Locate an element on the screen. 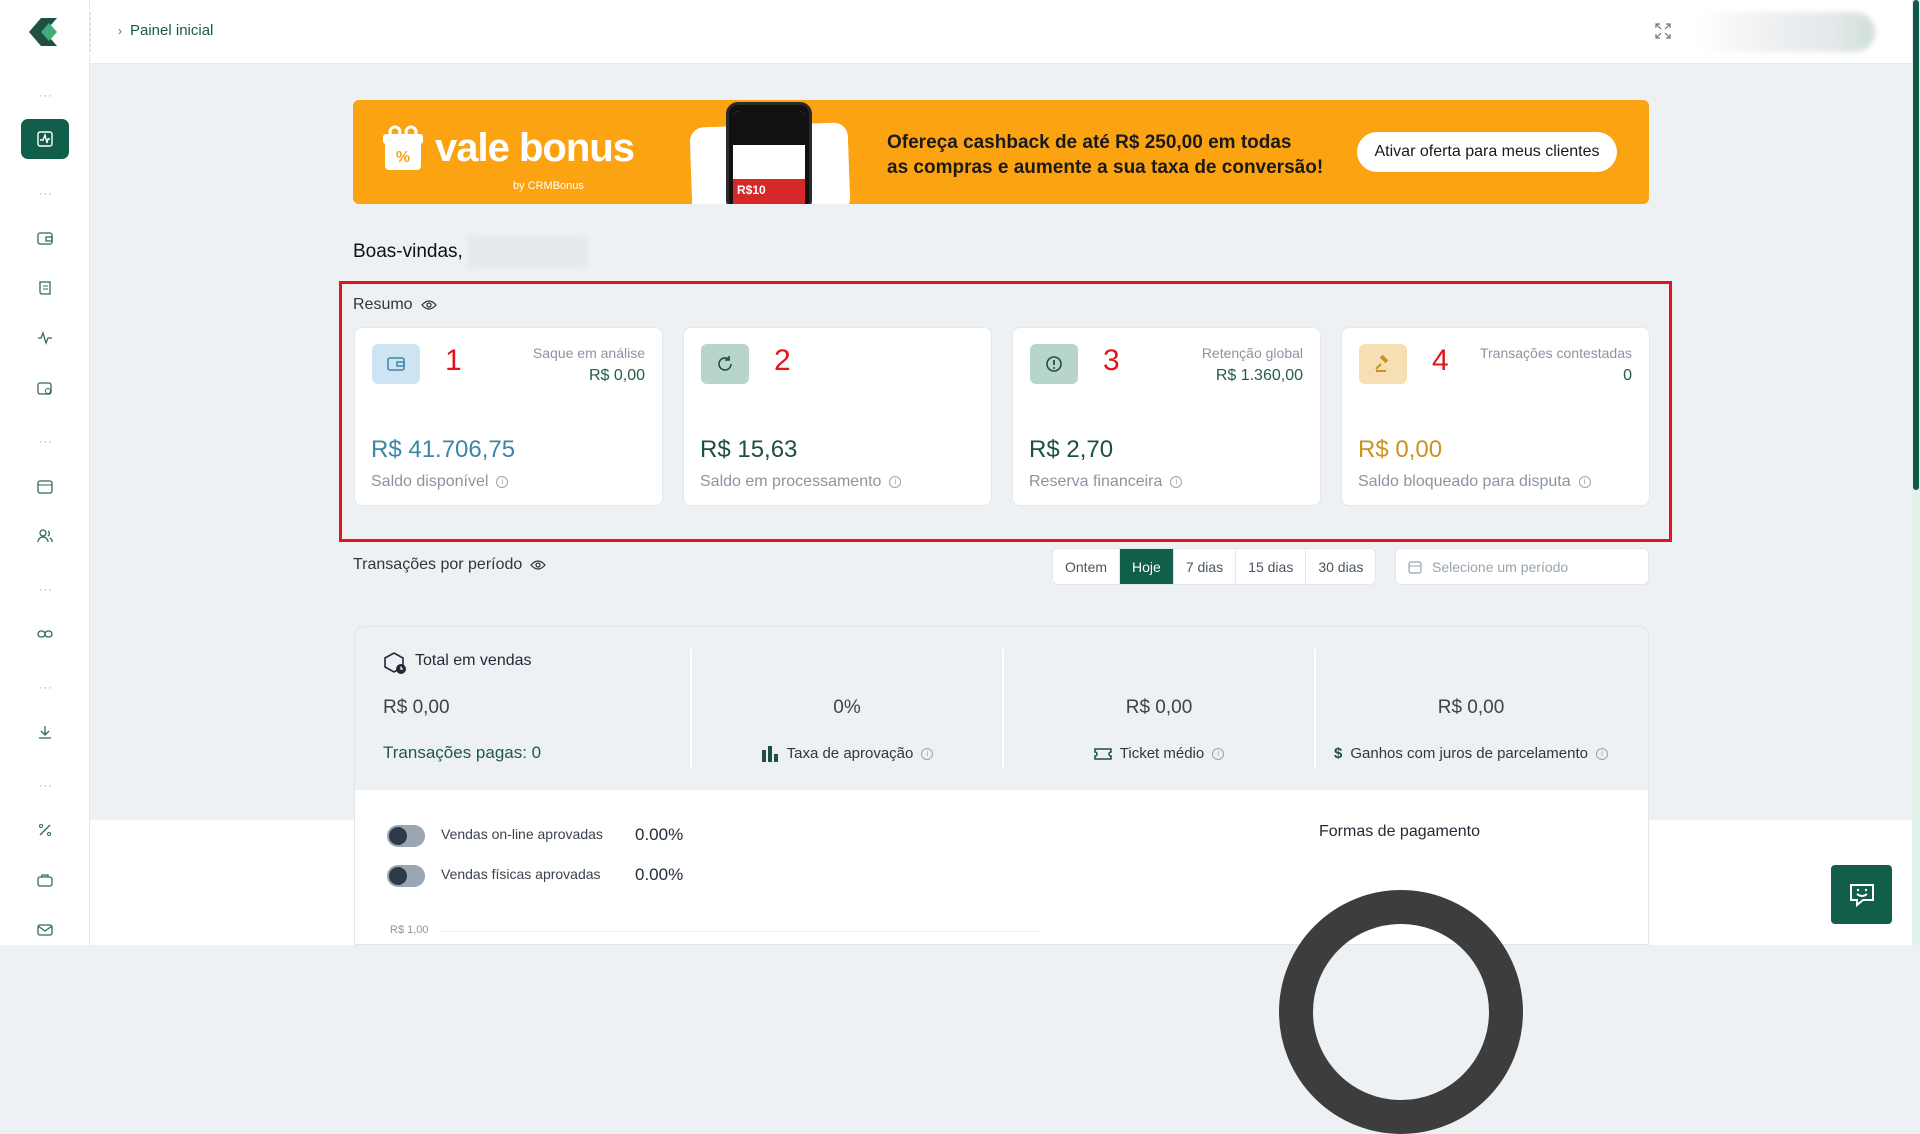  chart-gridline is located at coordinates (740, 931).